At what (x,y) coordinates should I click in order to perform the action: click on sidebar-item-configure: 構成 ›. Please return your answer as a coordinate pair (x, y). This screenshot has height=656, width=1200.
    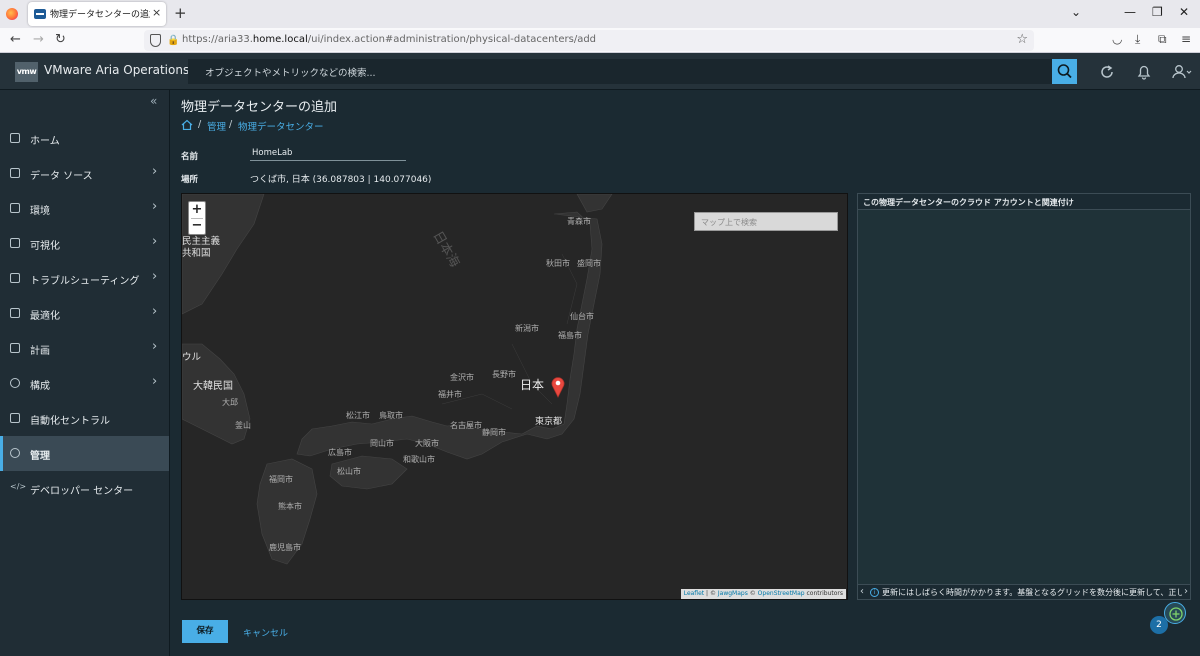
    Looking at the image, I should click on (84, 383).